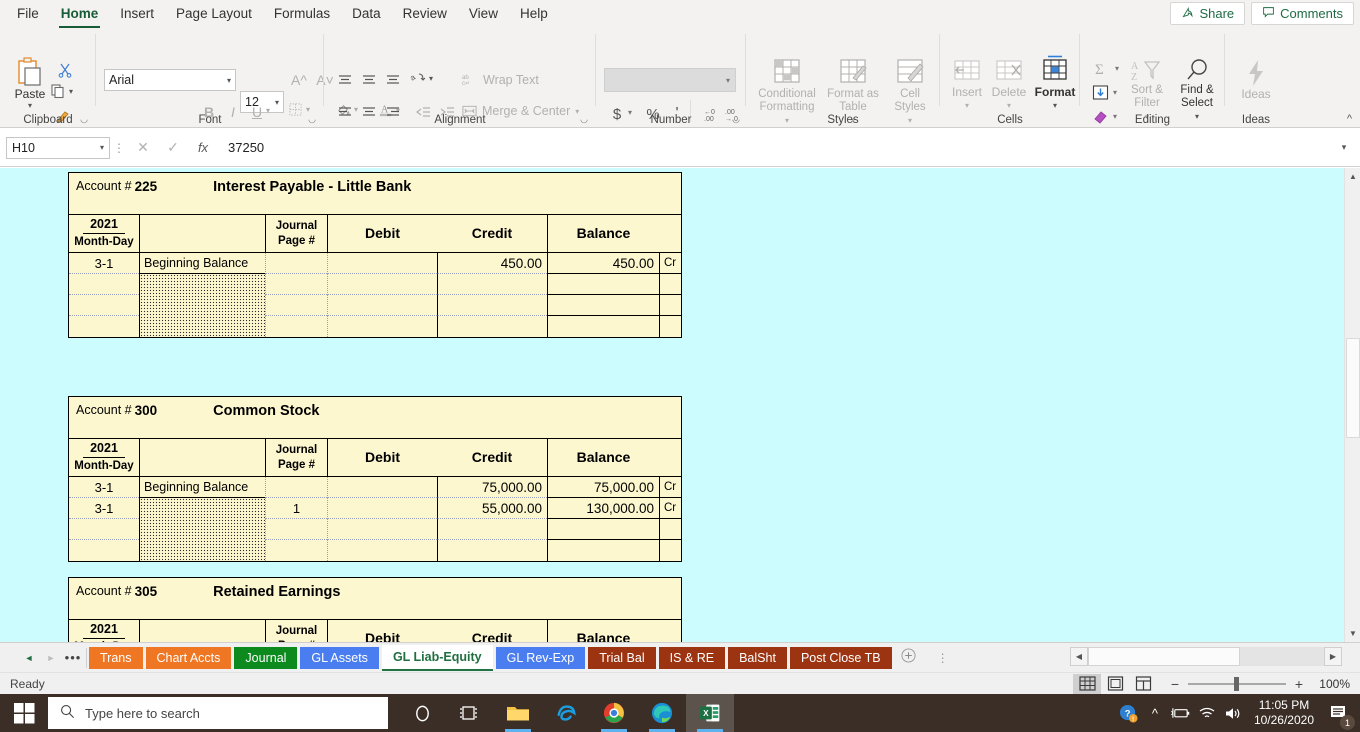  What do you see at coordinates (1175, 684) in the screenshot?
I see `zoom-out-button: −` at bounding box center [1175, 684].